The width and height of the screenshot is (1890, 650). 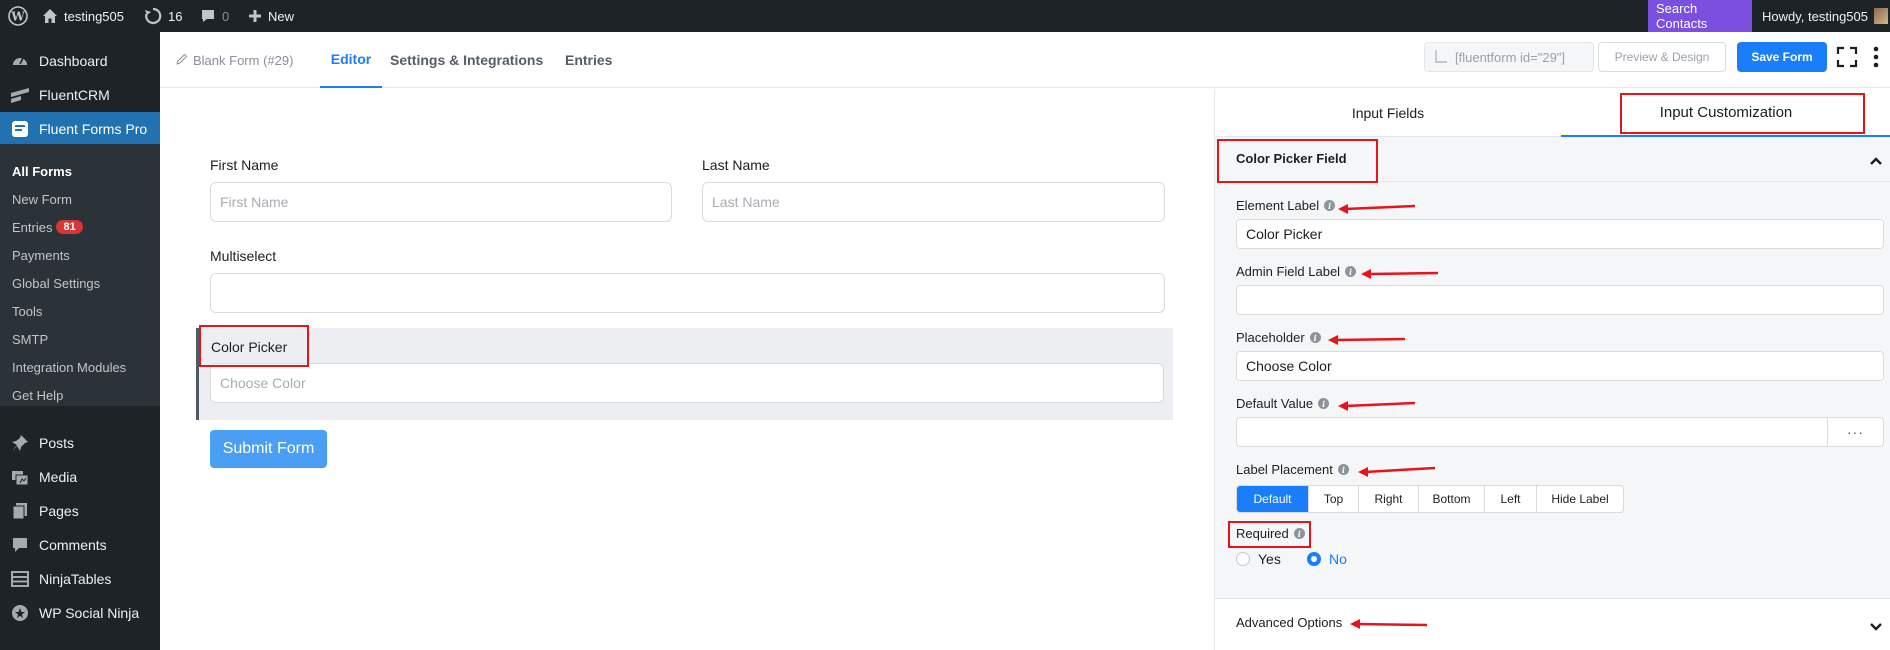 What do you see at coordinates (50, 16) in the screenshot?
I see `home-icon` at bounding box center [50, 16].